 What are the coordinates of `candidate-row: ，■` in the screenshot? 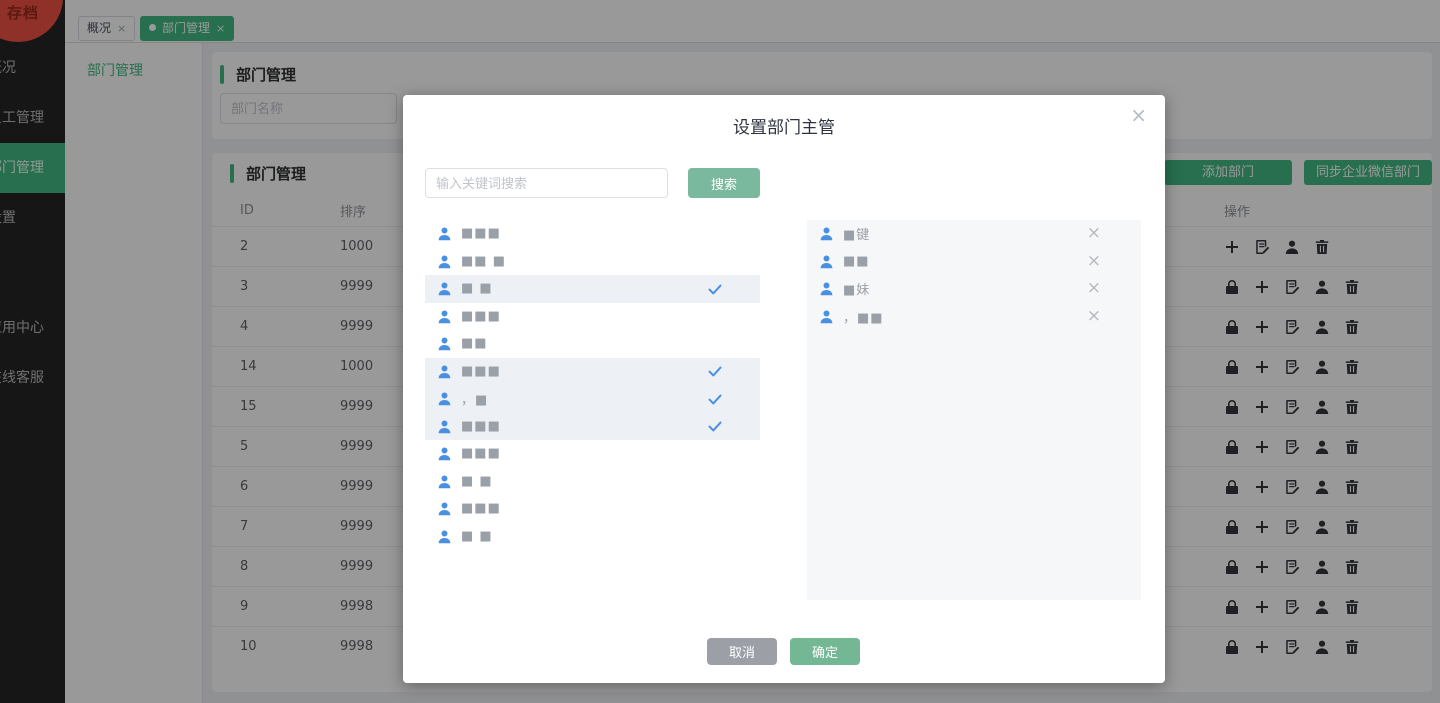 It's located at (592, 399).